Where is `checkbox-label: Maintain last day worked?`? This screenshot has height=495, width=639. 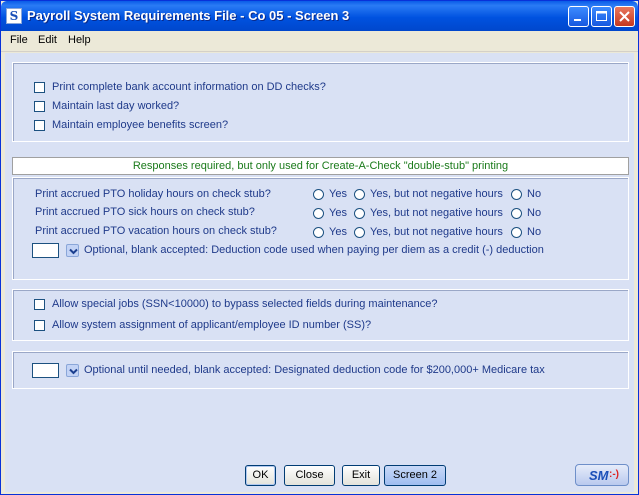 checkbox-label: Maintain last day worked? is located at coordinates (116, 106).